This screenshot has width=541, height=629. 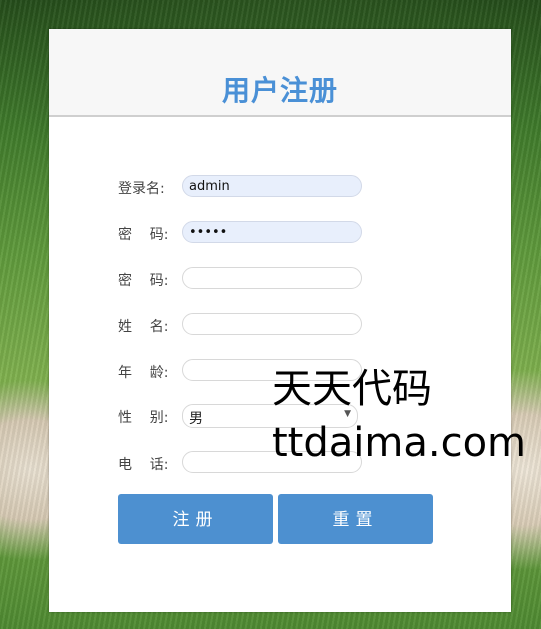 I want to click on name-label: 姓 名:, so click(x=143, y=327).